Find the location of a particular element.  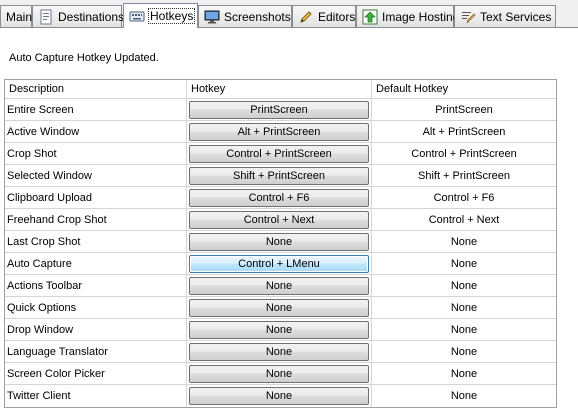

grid-header: Description Hotkey Default Hotkey is located at coordinates (280, 89).